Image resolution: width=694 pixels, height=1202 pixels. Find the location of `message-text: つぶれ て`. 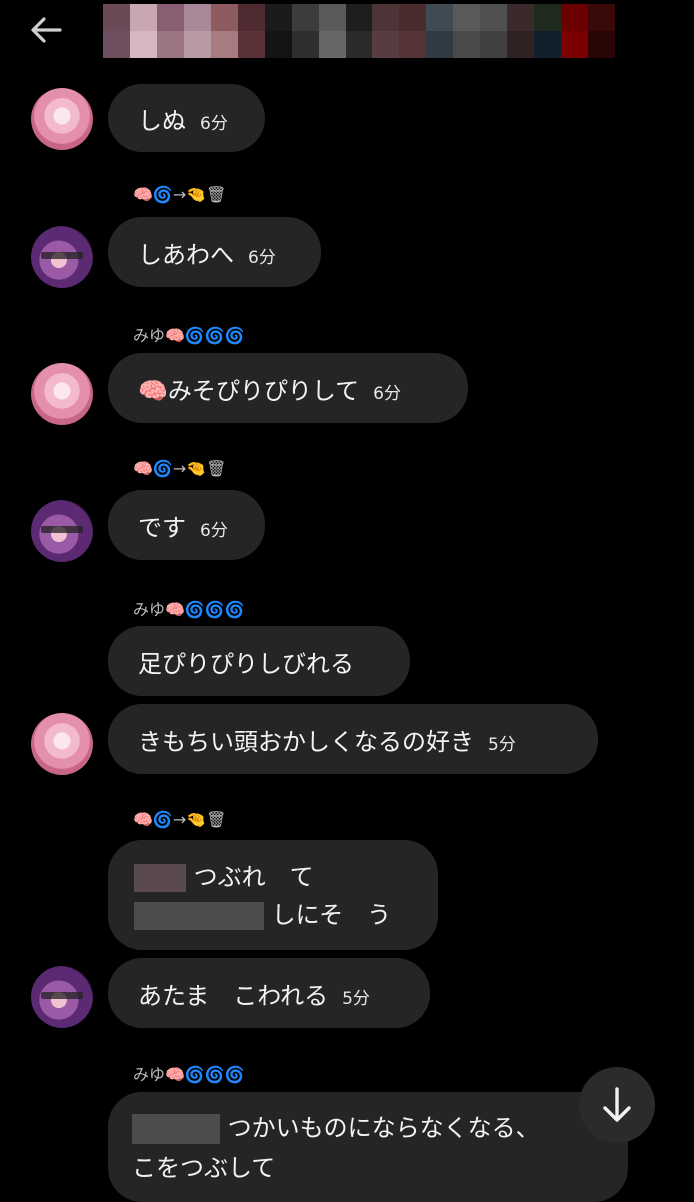

message-text: つぶれ て is located at coordinates (253, 877).